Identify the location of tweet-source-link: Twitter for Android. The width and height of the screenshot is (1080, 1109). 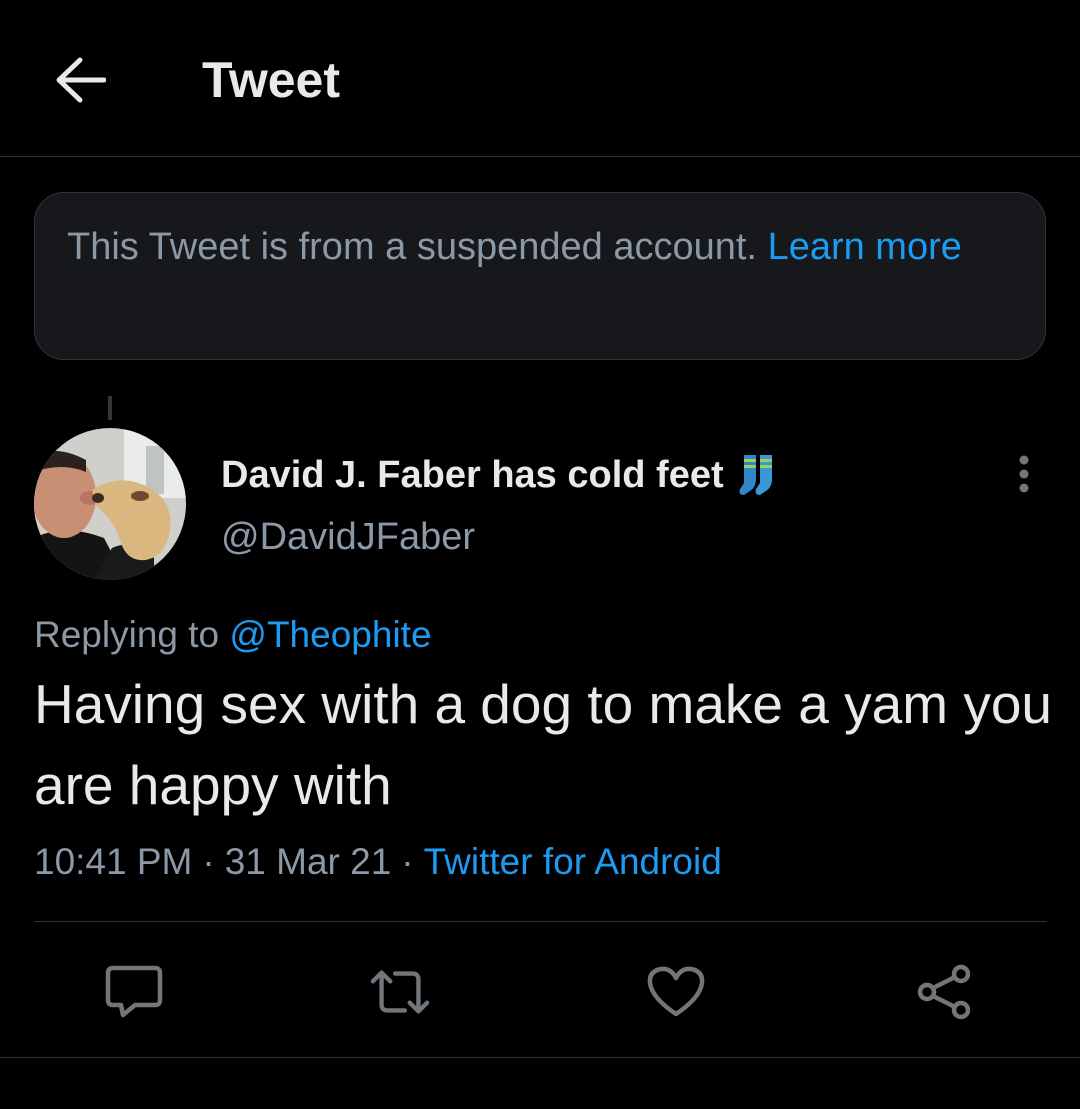
(573, 861).